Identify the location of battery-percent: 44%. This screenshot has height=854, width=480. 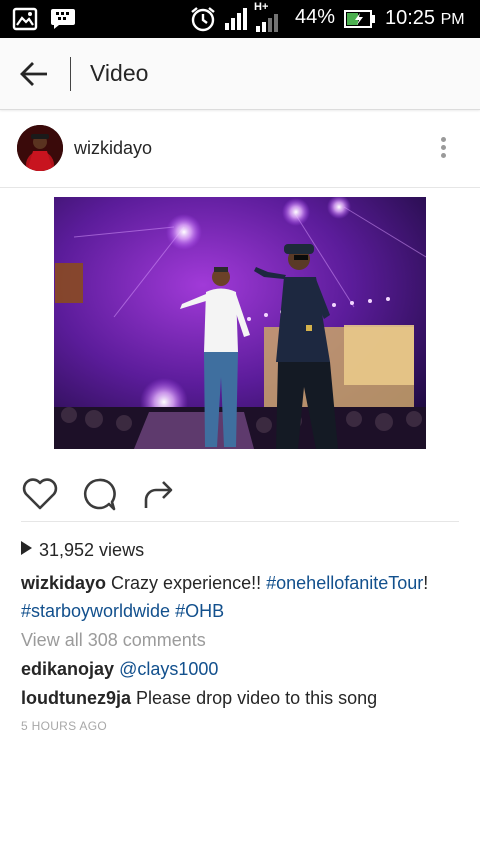
(315, 17).